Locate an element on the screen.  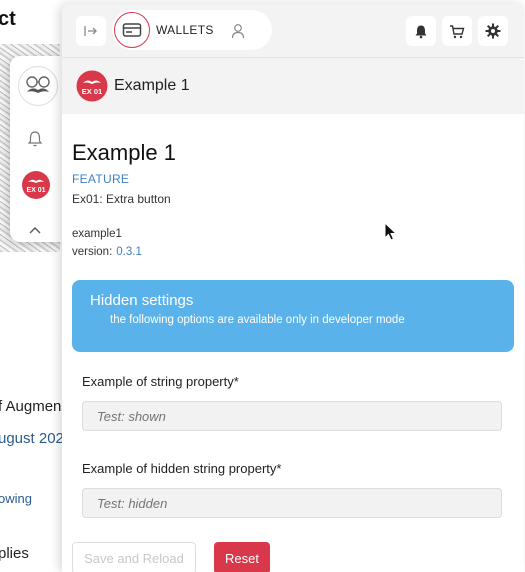
plugin-header-name: Example 1 is located at coordinates (152, 85).